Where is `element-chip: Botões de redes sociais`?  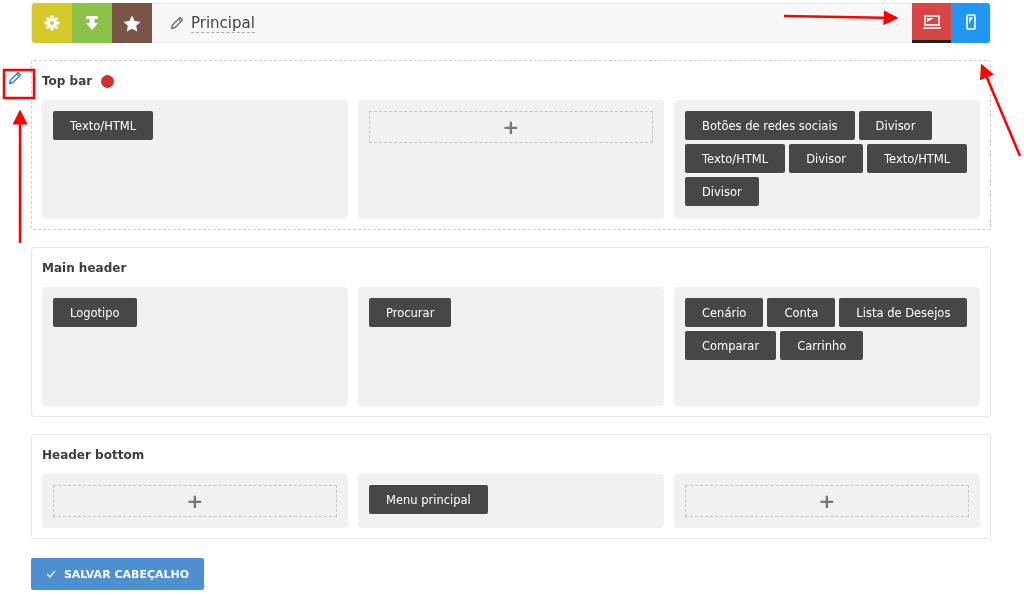
element-chip: Botões de redes sociais is located at coordinates (770, 125).